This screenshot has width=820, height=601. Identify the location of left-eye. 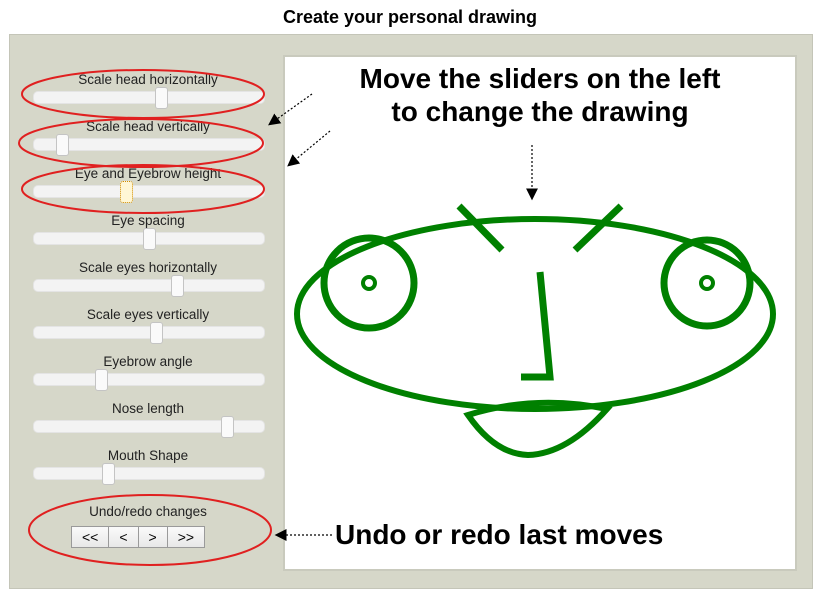
(369, 283).